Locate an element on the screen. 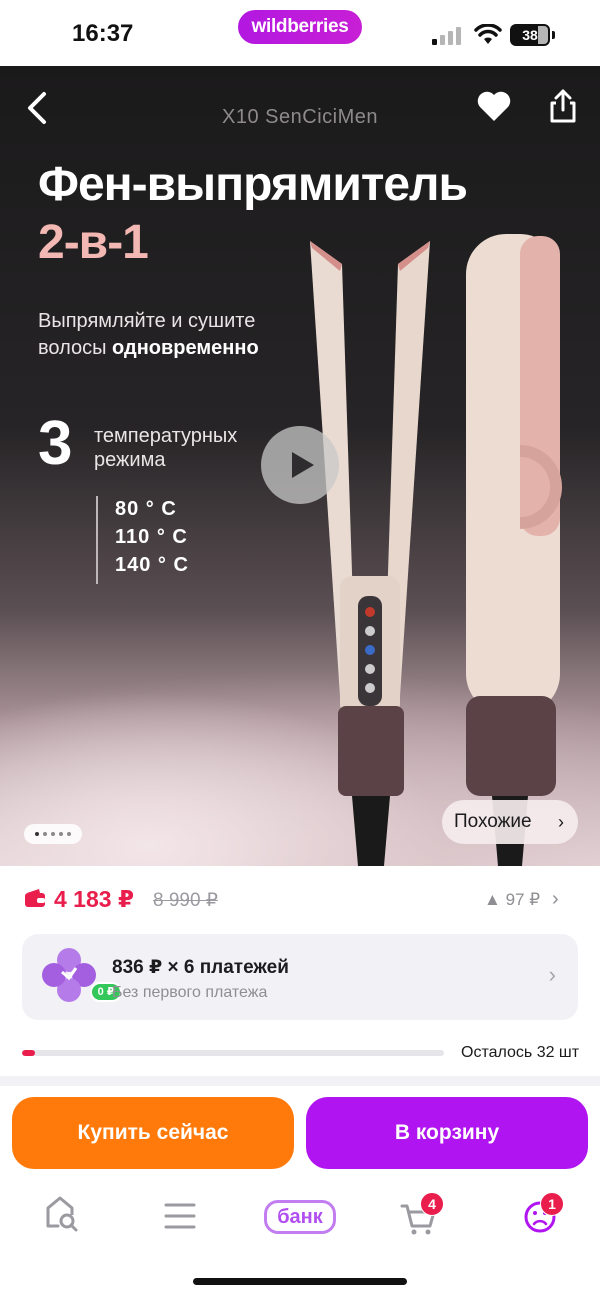 The image size is (600, 1297). similar-label: Похожие is located at coordinates (493, 821).